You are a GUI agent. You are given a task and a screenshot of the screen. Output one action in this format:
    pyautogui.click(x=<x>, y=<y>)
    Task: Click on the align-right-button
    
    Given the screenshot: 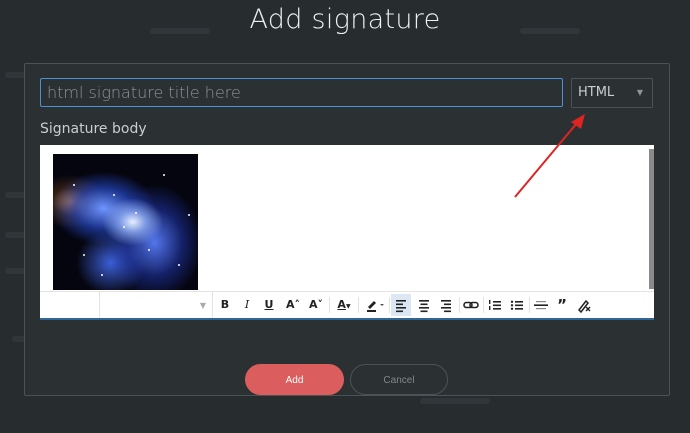 What is the action you would take?
    pyautogui.click(x=446, y=305)
    